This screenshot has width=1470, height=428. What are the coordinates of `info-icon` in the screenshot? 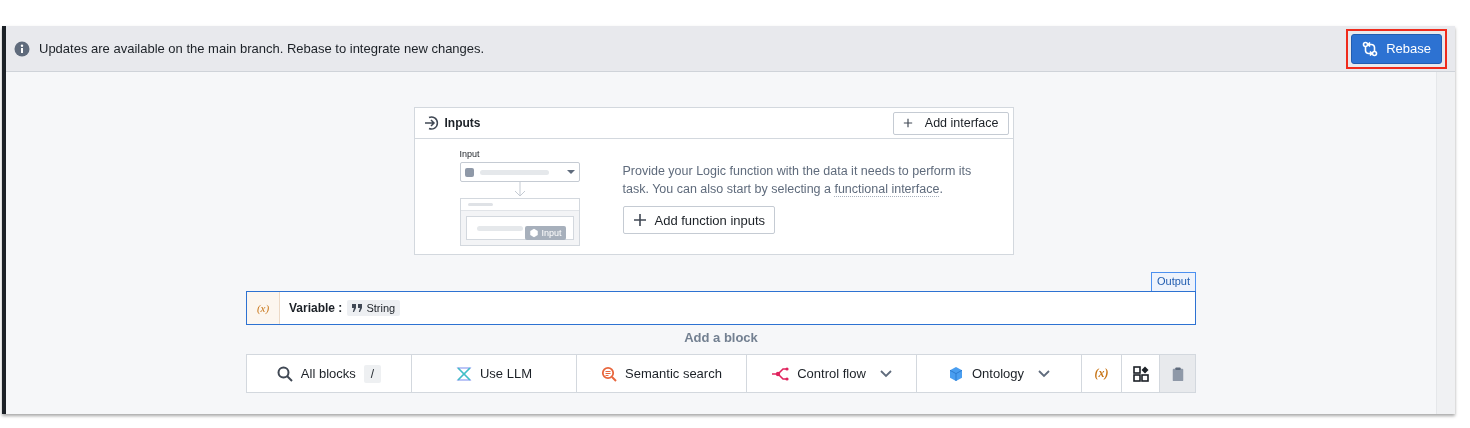 It's located at (22, 48).